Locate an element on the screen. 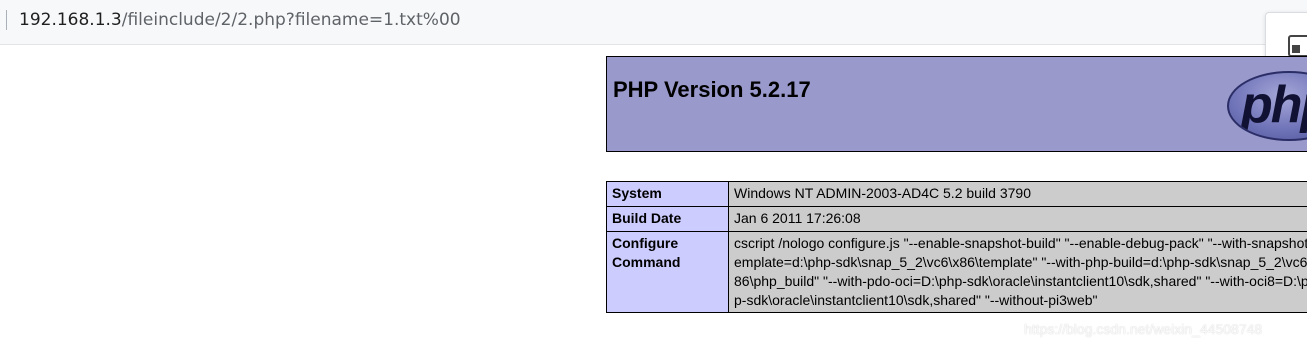 The width and height of the screenshot is (1307, 350). php-version-title: PHP Version 5.2.17 is located at coordinates (712, 89).